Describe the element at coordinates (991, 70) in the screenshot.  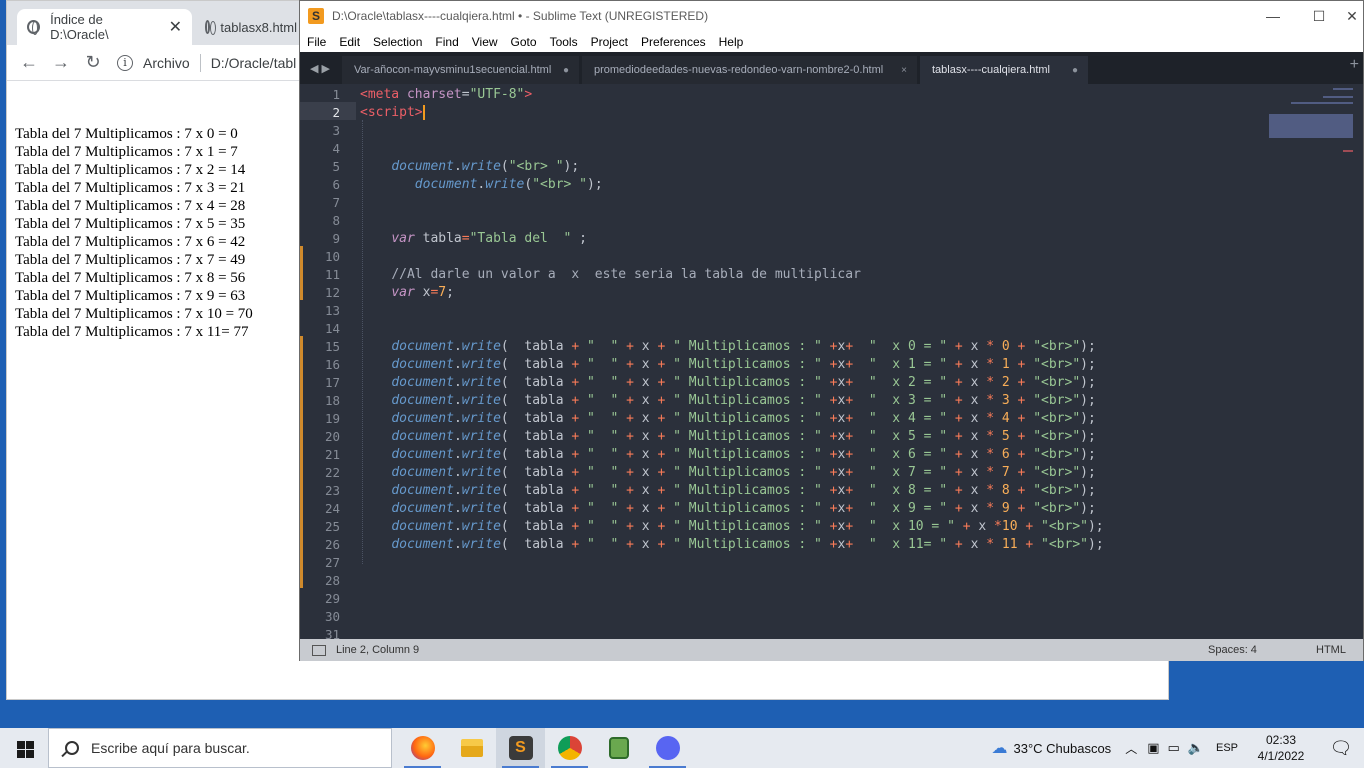
I see `editor-tab-label: tablasx----cualqiera.html` at that location.